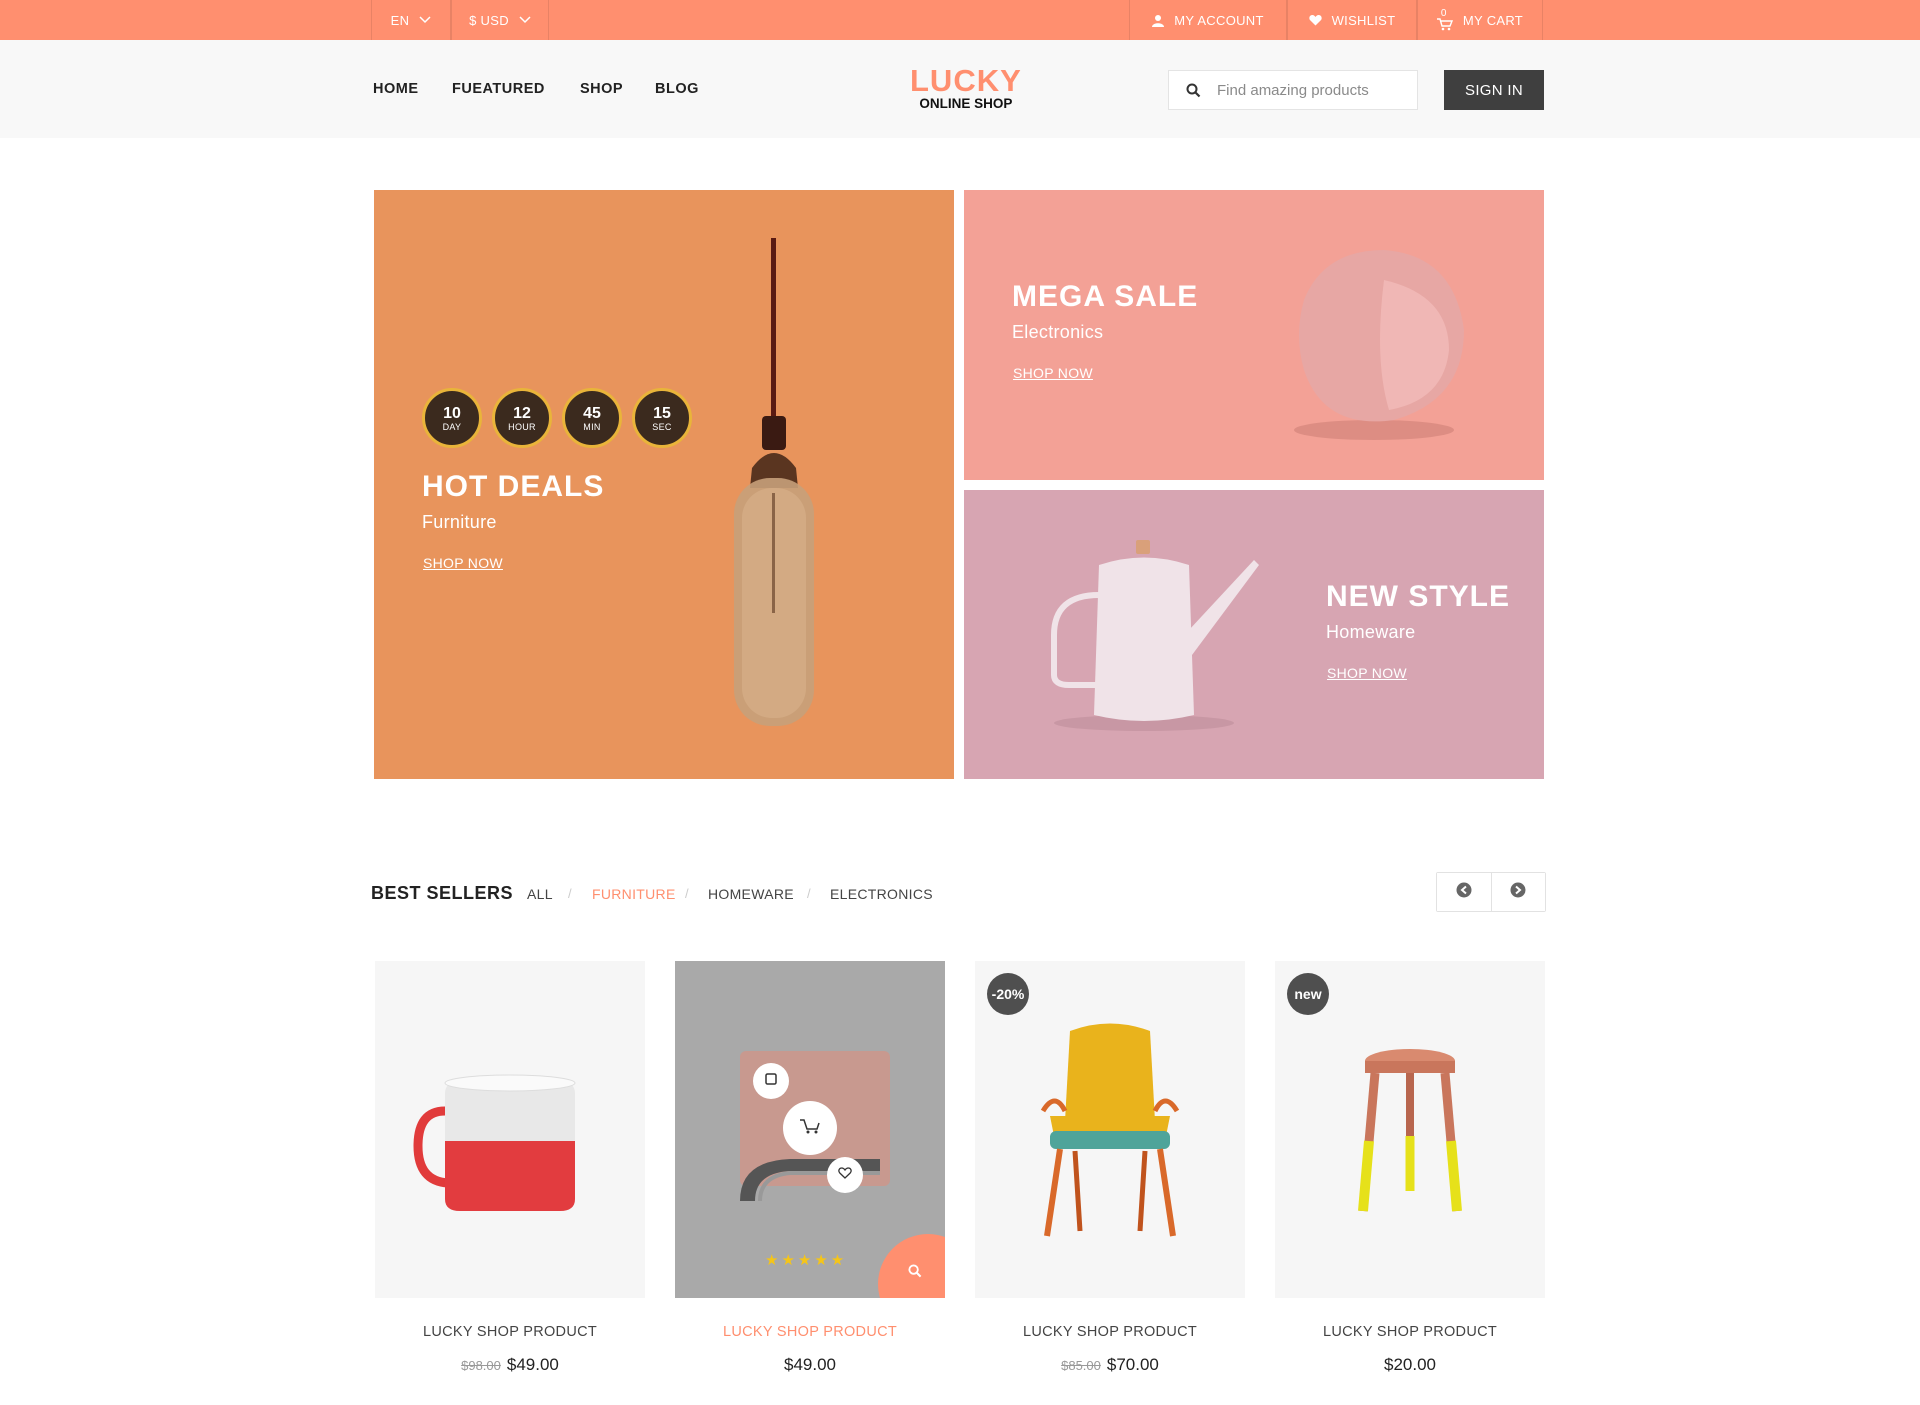 Image resolution: width=1920 pixels, height=1405 pixels. I want to click on product-current-price: $70.00, so click(1132, 1364).